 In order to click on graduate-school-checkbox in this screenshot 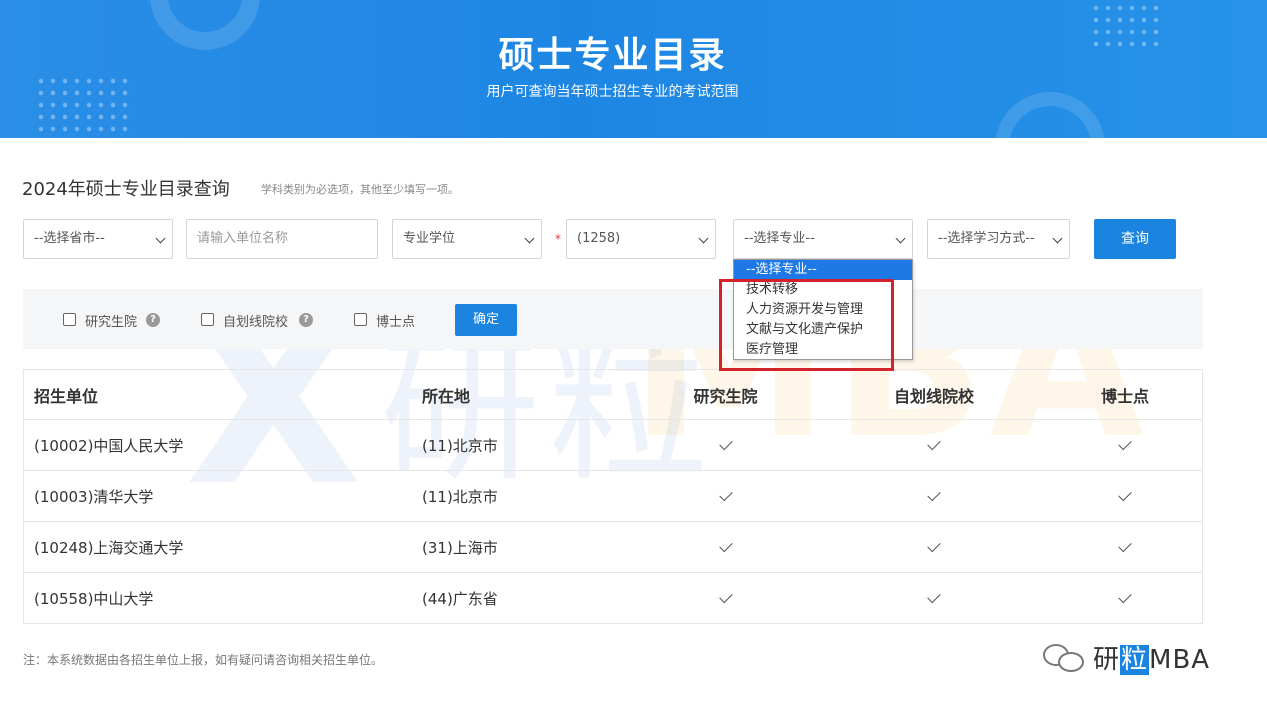, I will do `click(69, 319)`.